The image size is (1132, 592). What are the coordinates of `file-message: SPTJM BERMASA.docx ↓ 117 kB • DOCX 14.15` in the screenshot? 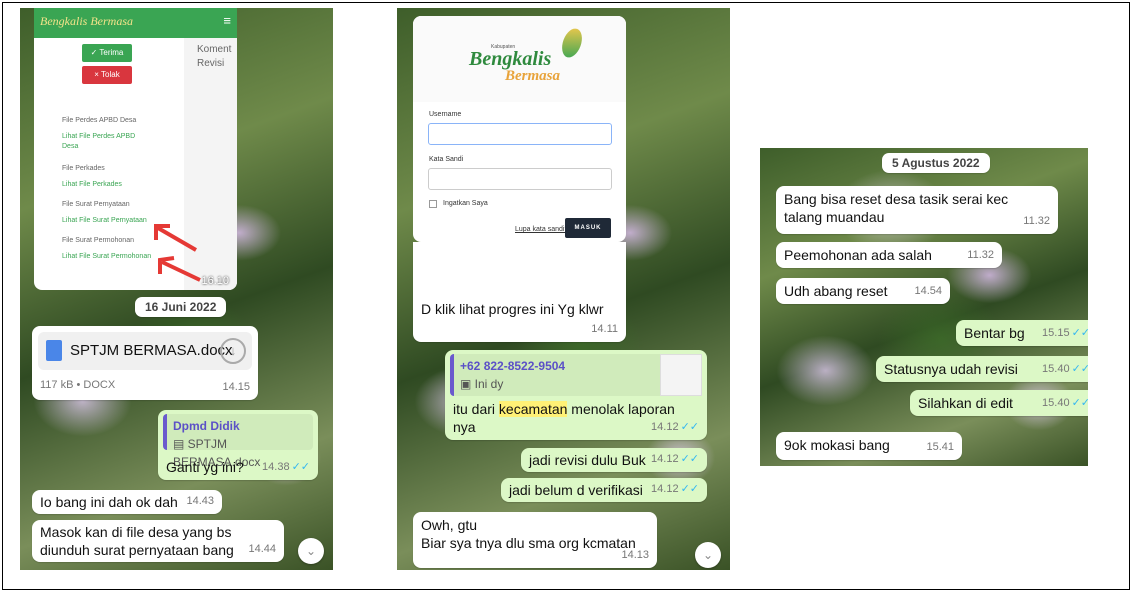 It's located at (145, 363).